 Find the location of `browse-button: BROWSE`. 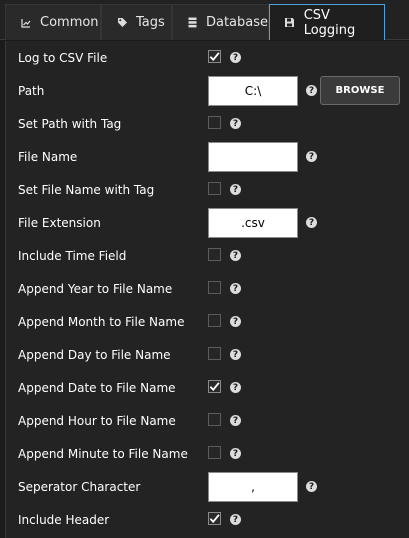

browse-button: BROWSE is located at coordinates (360, 90).